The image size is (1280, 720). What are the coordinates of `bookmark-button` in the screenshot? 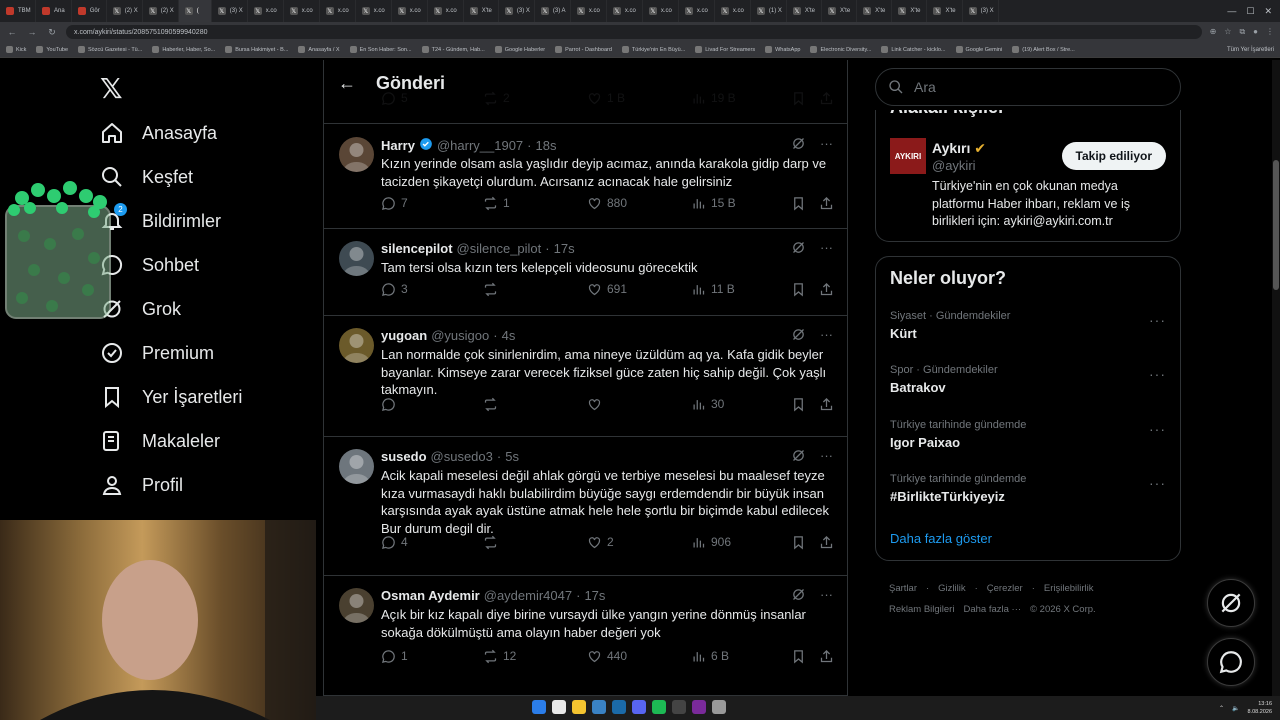 It's located at (798, 542).